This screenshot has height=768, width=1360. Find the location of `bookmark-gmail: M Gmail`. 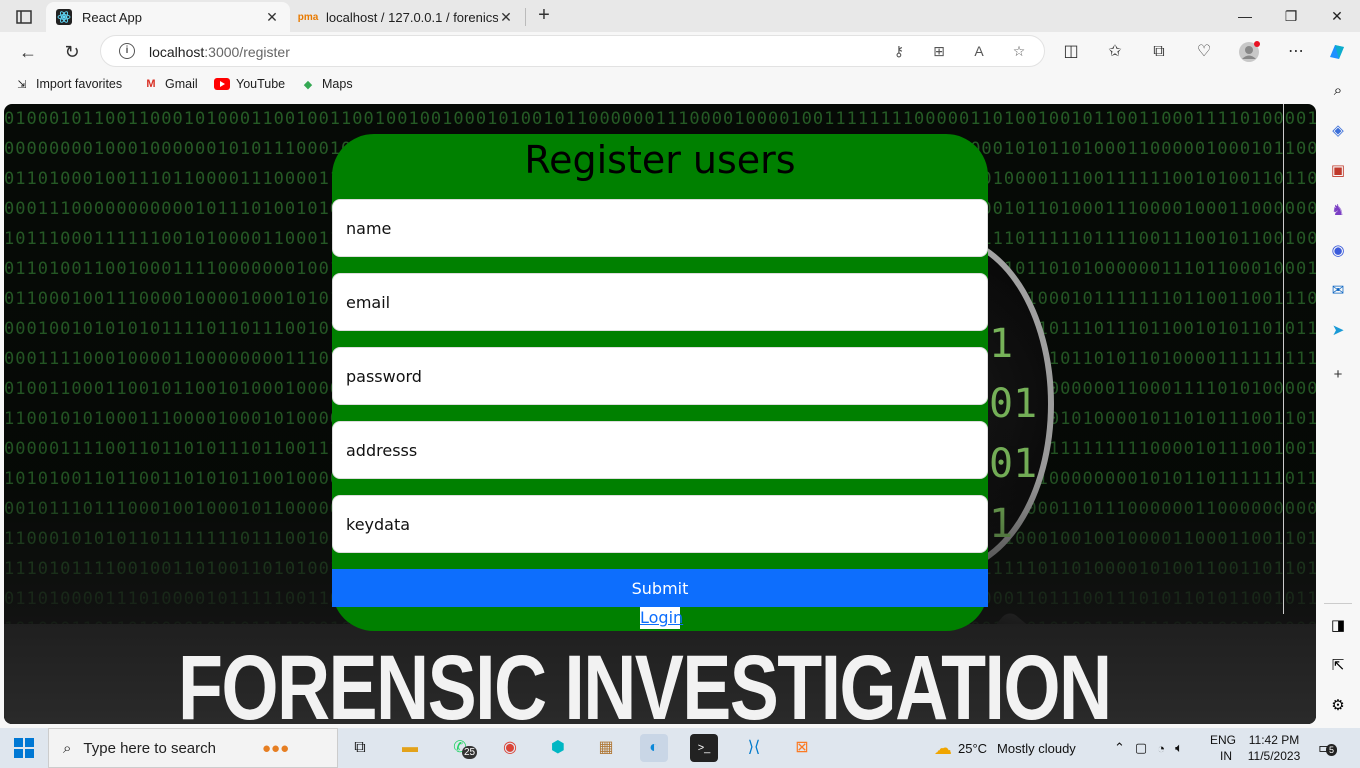

bookmark-gmail: M Gmail is located at coordinates (170, 84).